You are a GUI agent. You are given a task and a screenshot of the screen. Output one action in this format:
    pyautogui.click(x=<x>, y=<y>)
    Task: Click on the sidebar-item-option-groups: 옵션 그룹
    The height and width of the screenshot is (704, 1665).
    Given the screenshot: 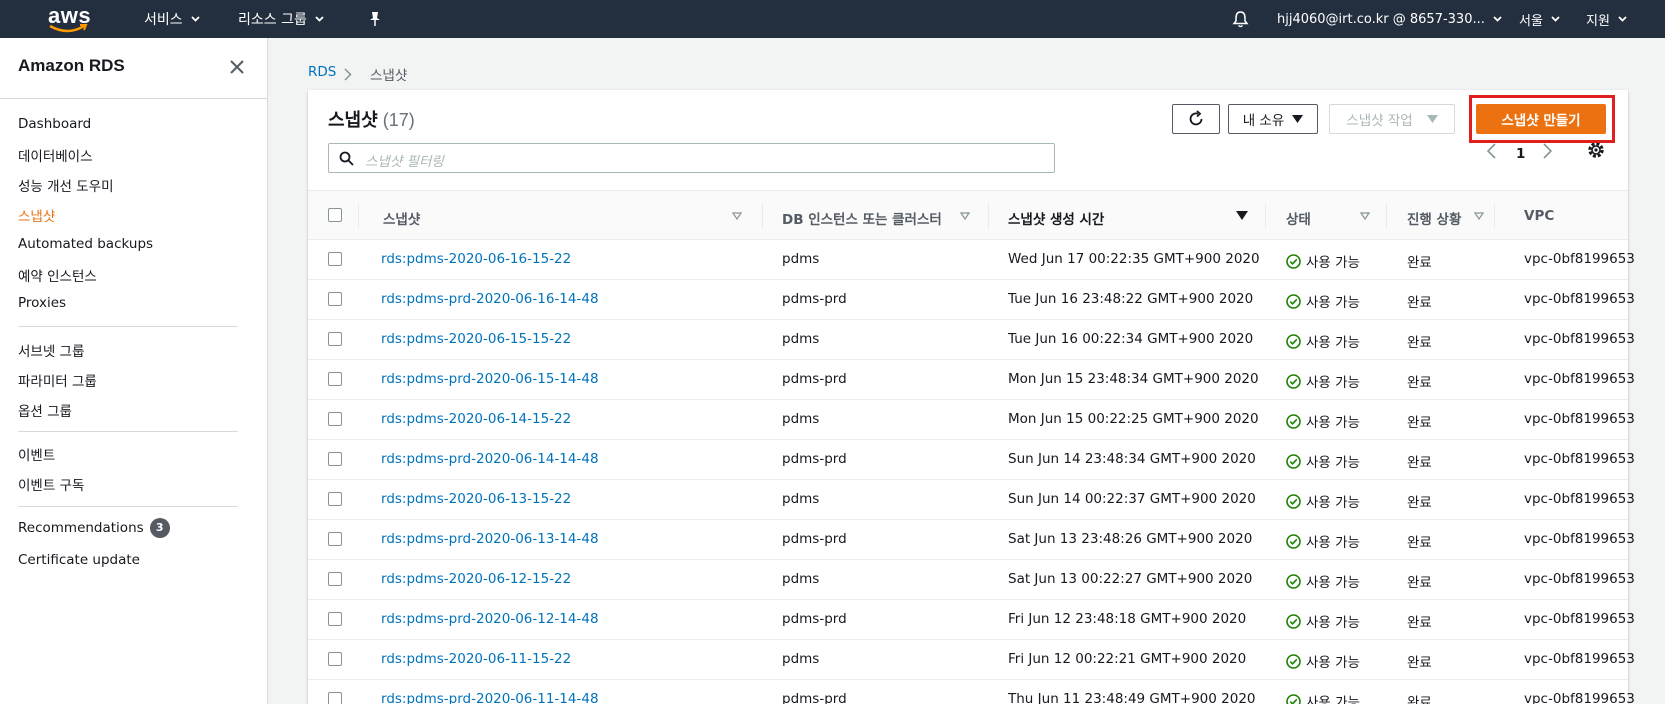 What is the action you would take?
    pyautogui.click(x=45, y=410)
    